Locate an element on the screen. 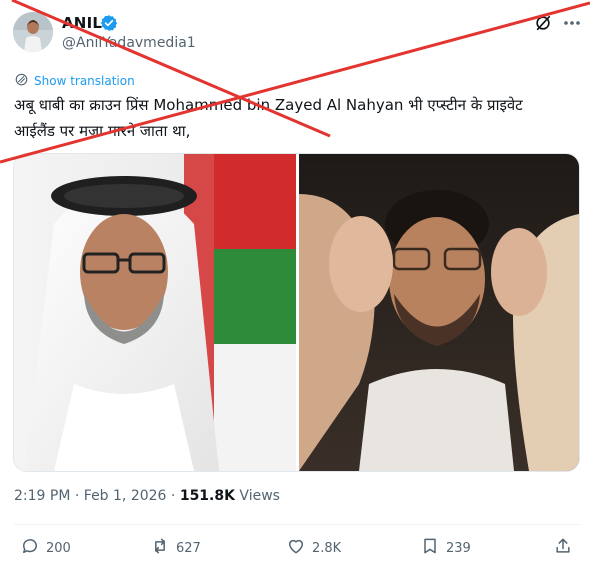 This screenshot has width=590, height=569. globe-icon is located at coordinates (21, 81).